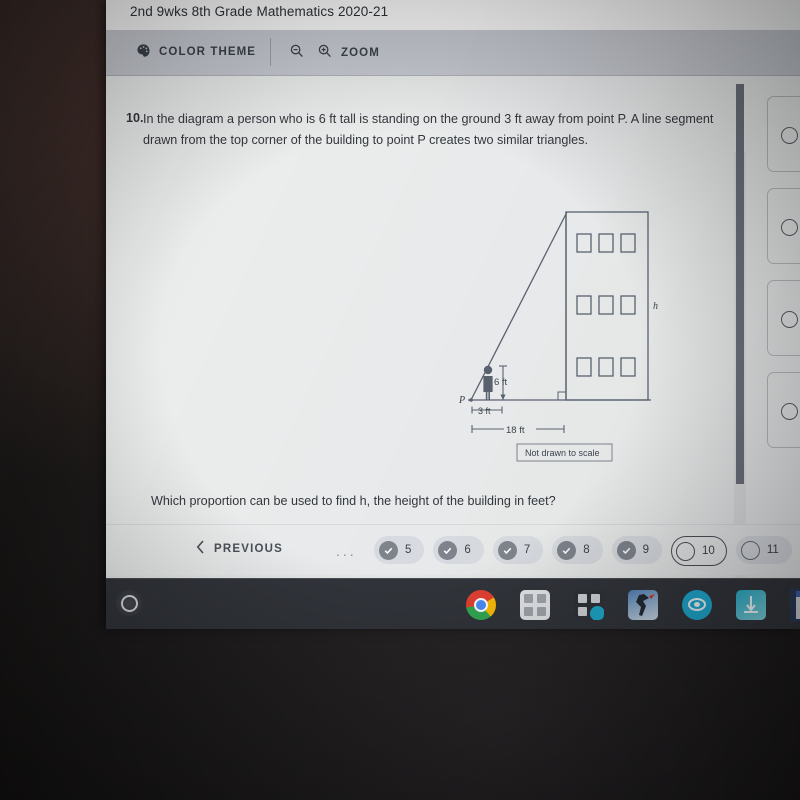 The width and height of the screenshot is (800, 800). Describe the element at coordinates (461, 400) in the screenshot. I see `point-p-label: P` at that location.